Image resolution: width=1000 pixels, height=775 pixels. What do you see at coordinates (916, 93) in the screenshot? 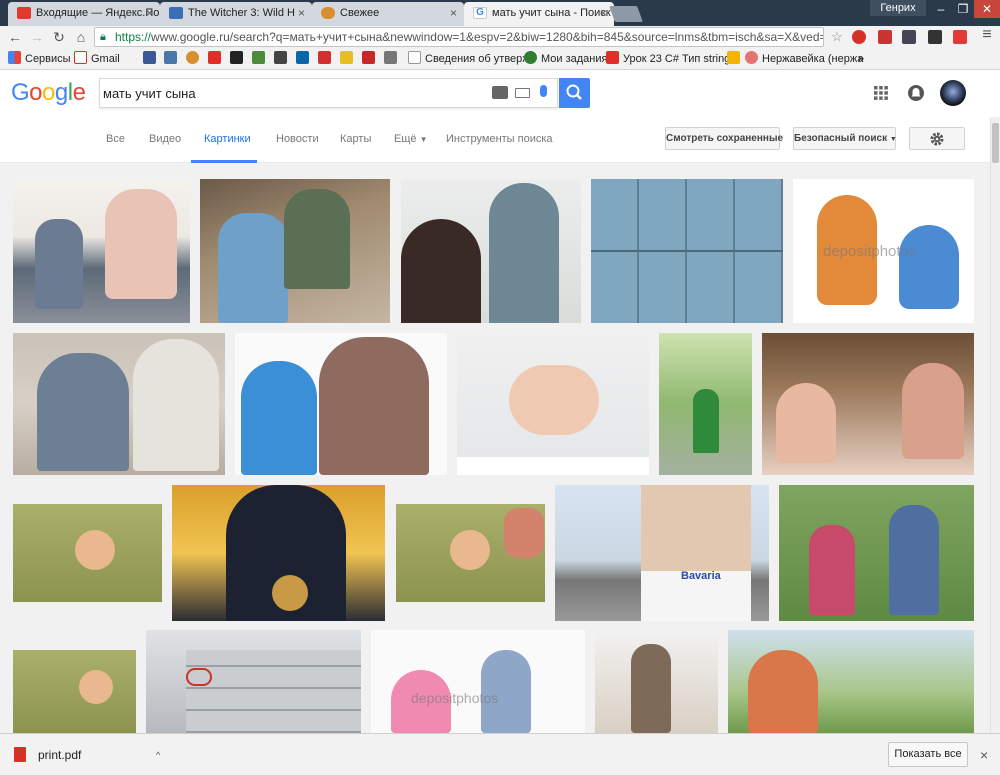
I see `notifications-icon` at bounding box center [916, 93].